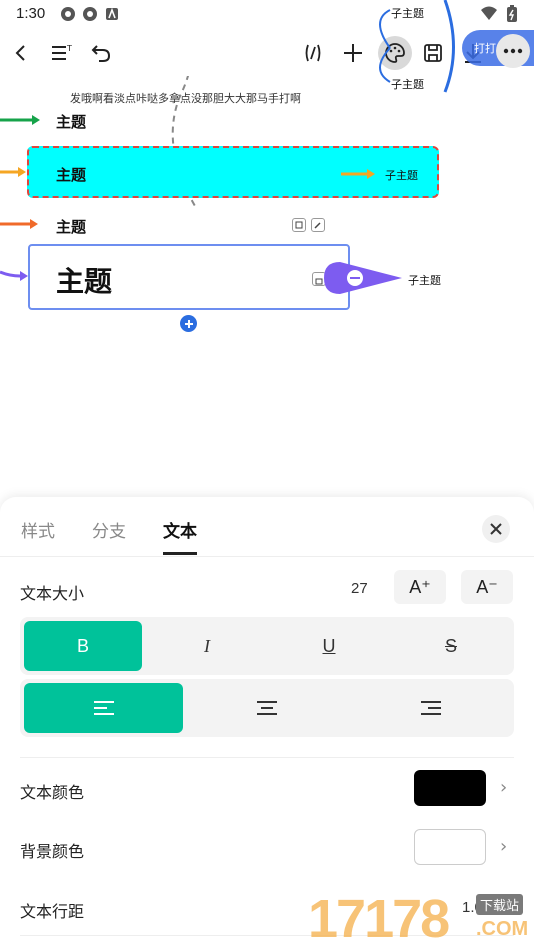  What do you see at coordinates (450, 847) in the screenshot?
I see `bg-color-swatch` at bounding box center [450, 847].